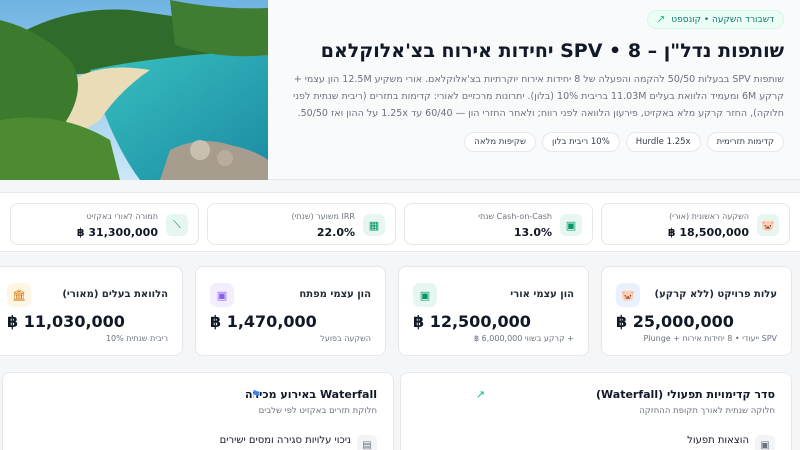 The height and width of the screenshot is (450, 800). Describe the element at coordinates (134, 90) in the screenshot. I see `beach-photo` at that location.